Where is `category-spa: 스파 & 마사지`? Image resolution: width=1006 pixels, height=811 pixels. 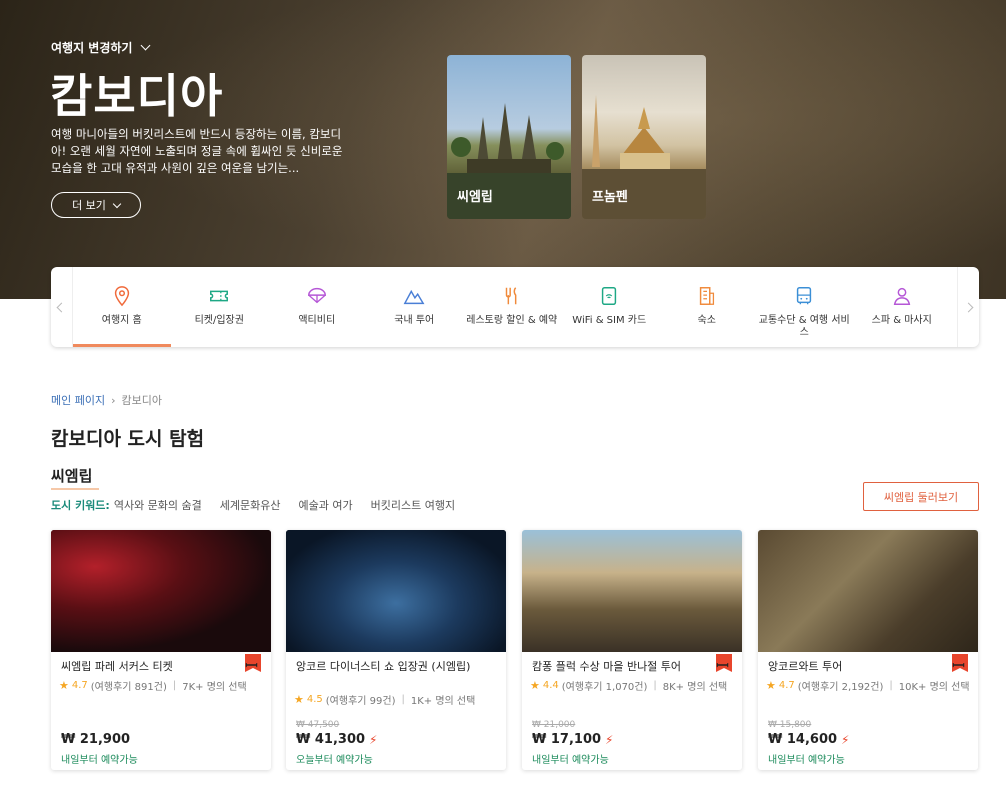 category-spa: 스파 & 마사지 is located at coordinates (902, 307).